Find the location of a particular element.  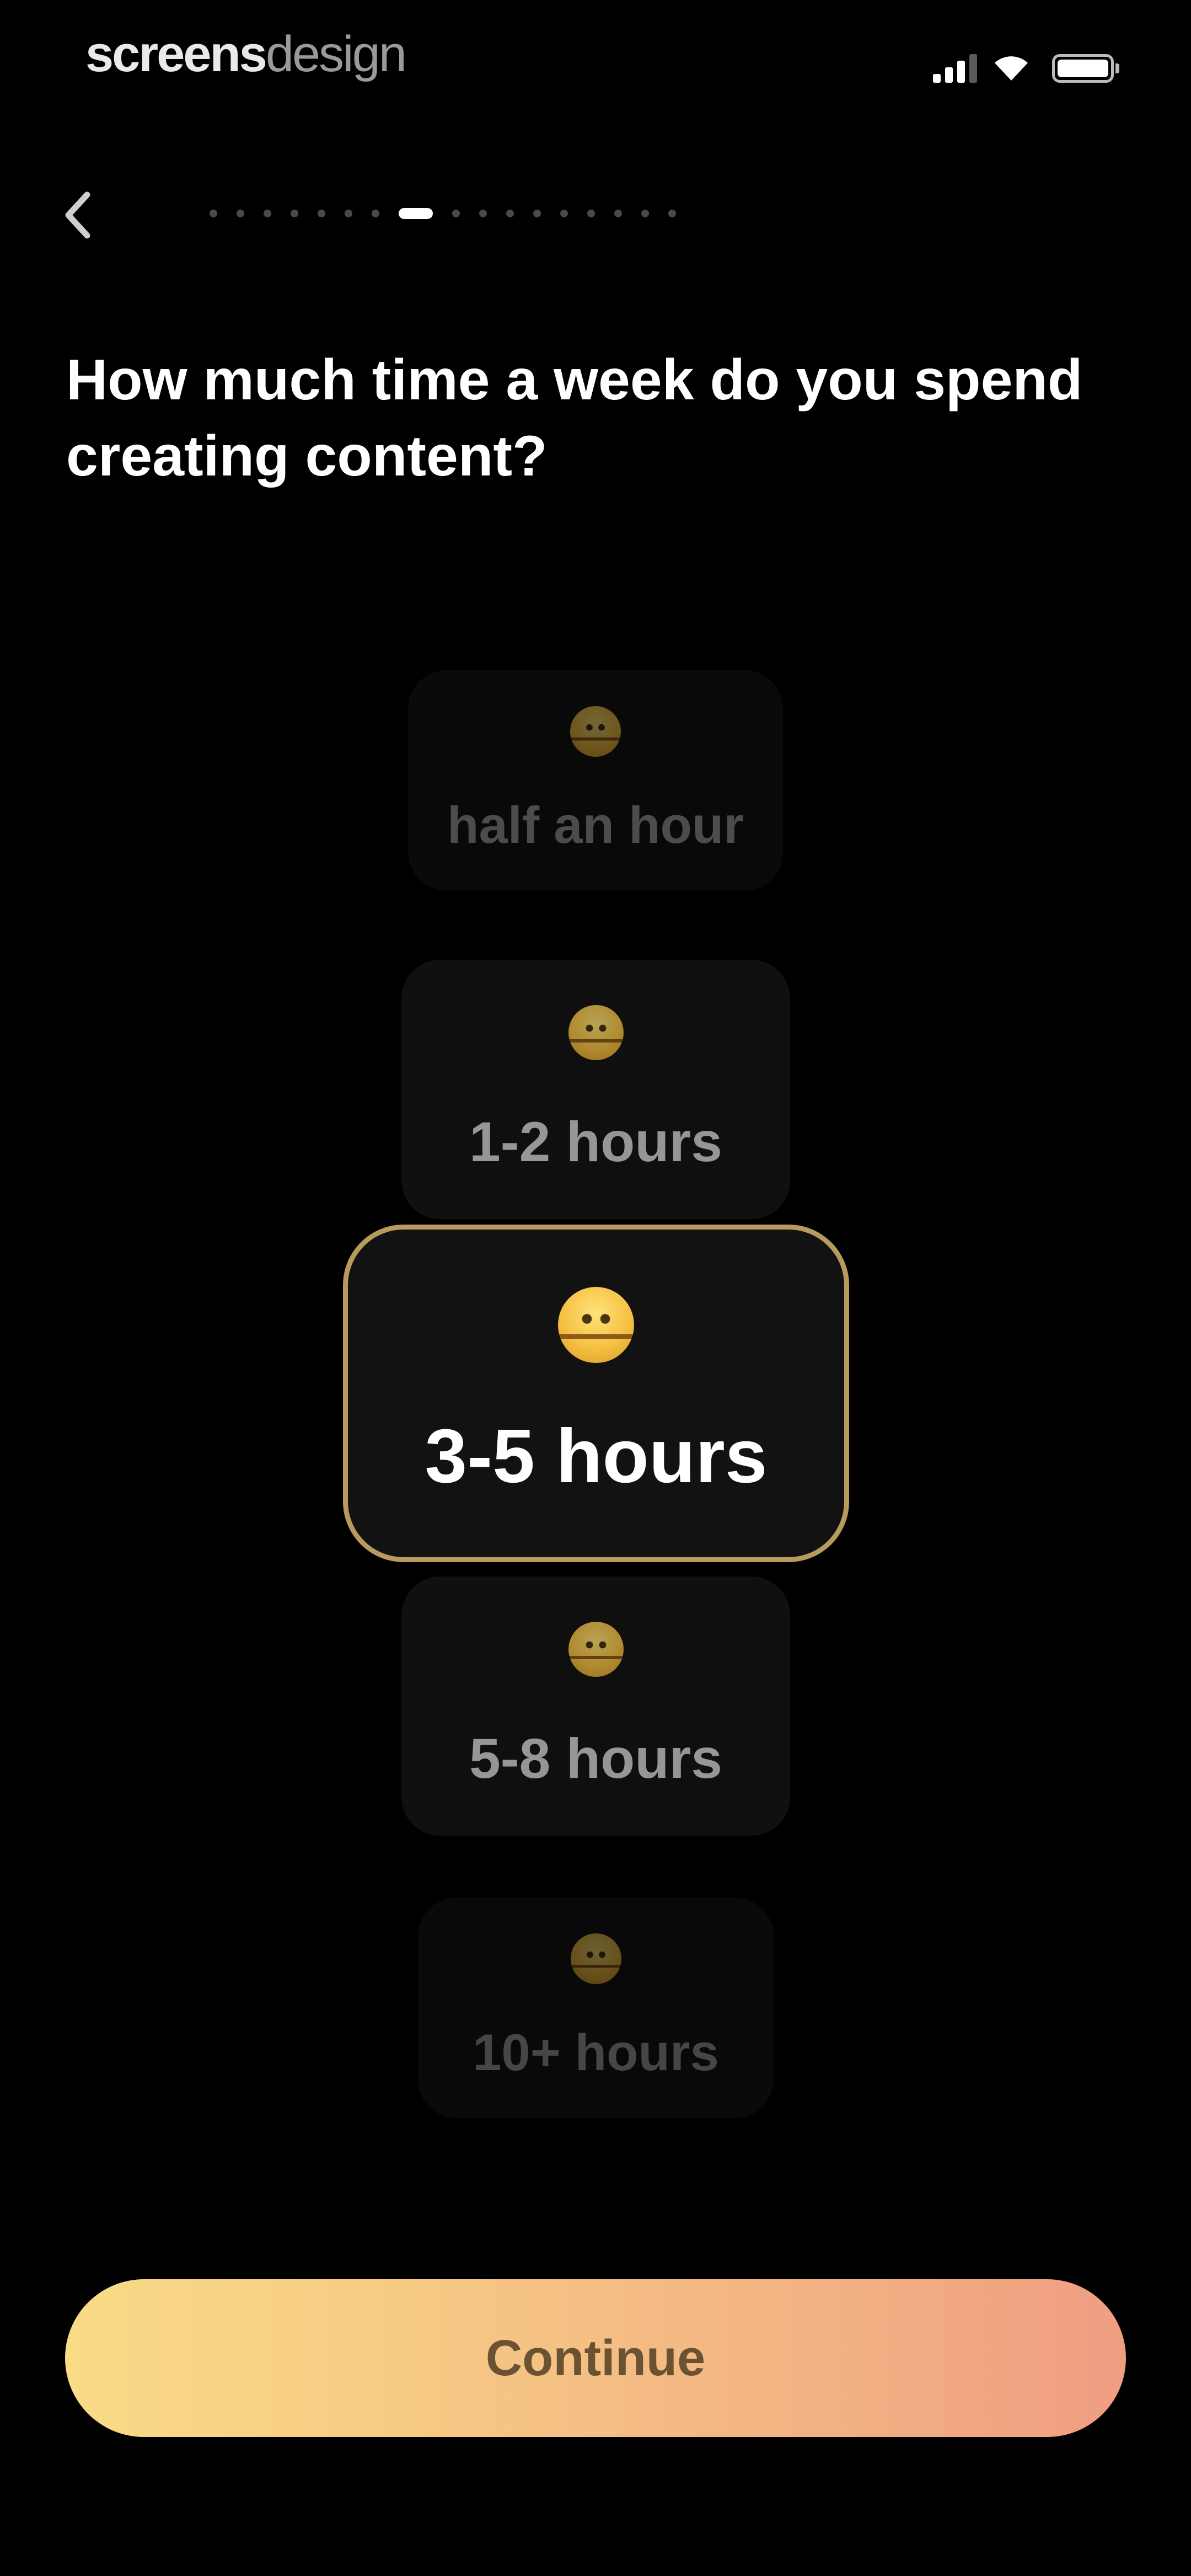

signal-icon is located at coordinates (955, 67).